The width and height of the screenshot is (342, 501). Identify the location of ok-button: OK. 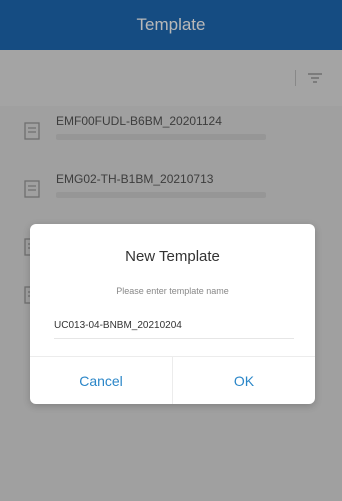
(244, 380).